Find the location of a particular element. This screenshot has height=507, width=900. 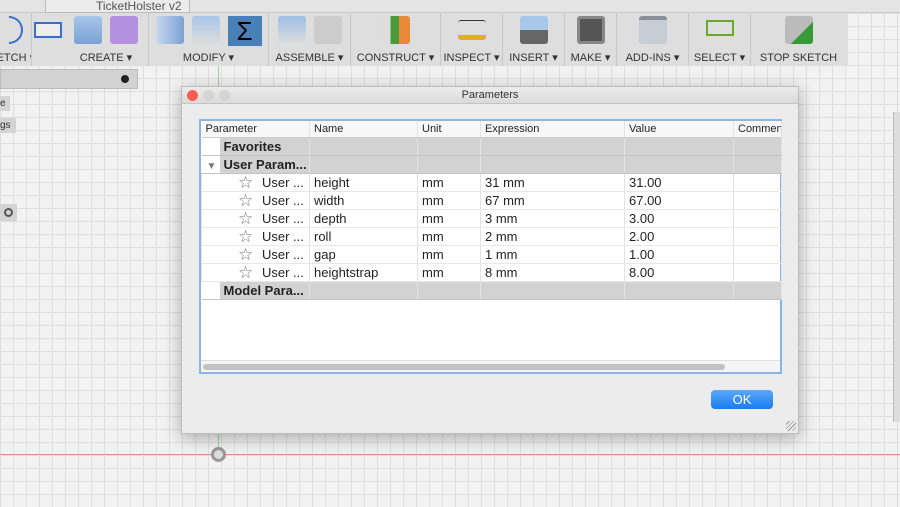

horizontal-scrollbar is located at coordinates (490, 366).